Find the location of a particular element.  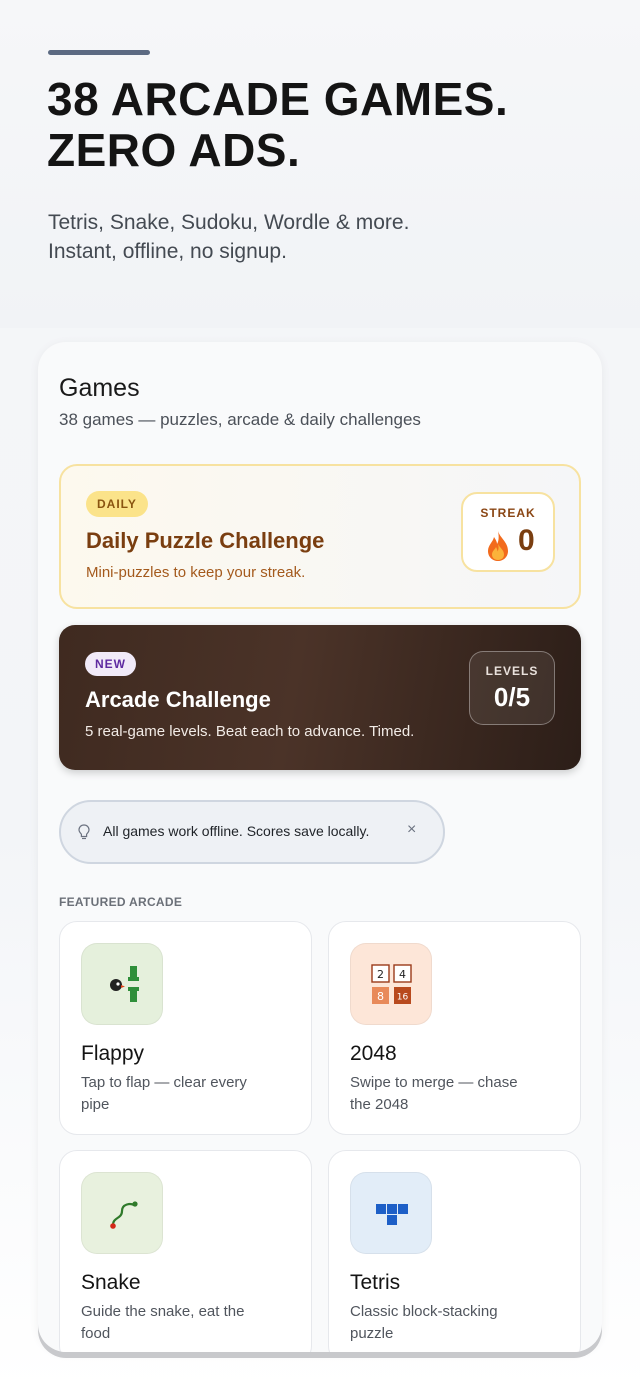

streak-value: 0 is located at coordinates (526, 540).